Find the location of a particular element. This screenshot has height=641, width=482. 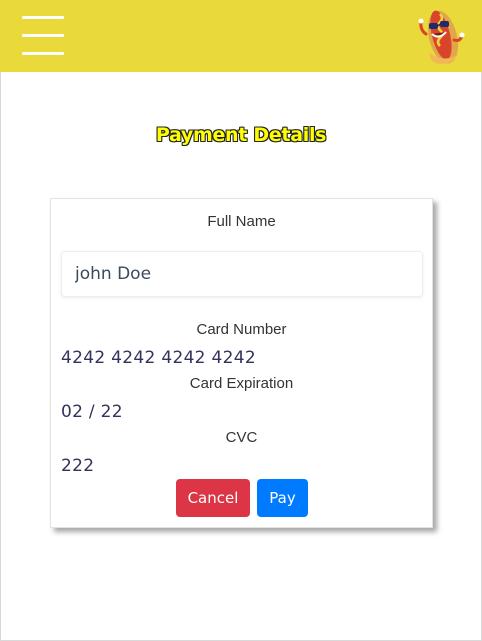

hamburger-menu-icon is located at coordinates (43, 36).